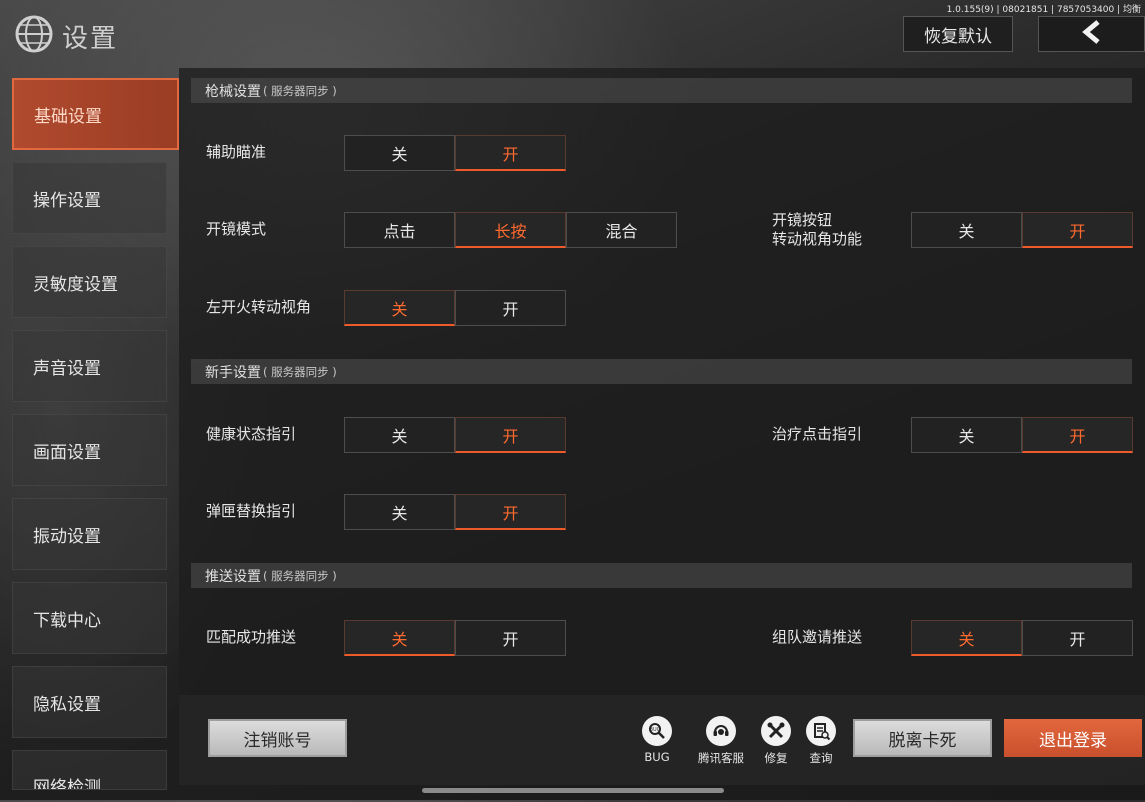 This screenshot has width=1145, height=802. I want to click on svg-text: BUG, so click(655, 730).